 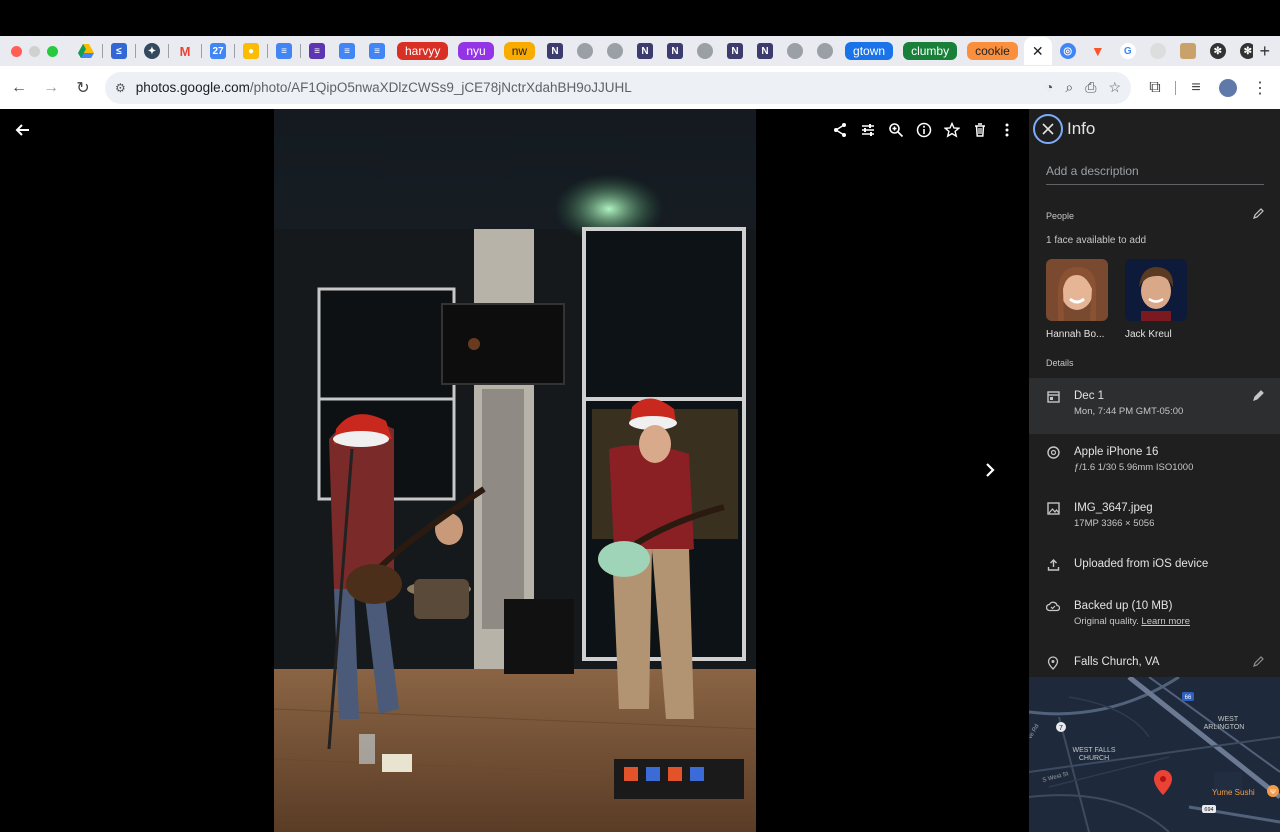 I want to click on backup-sub: Original quality. Learn more, so click(x=1169, y=621).